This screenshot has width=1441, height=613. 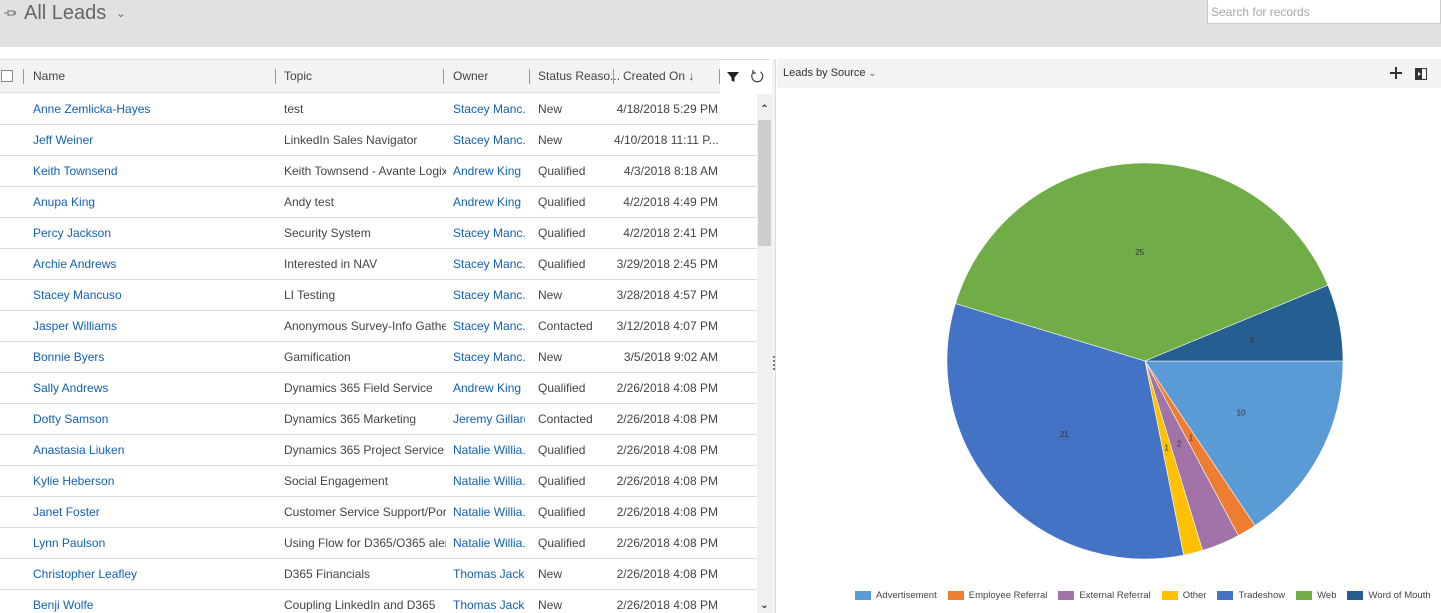 I want to click on scroll-up-icon: ⌃, so click(x=764, y=109).